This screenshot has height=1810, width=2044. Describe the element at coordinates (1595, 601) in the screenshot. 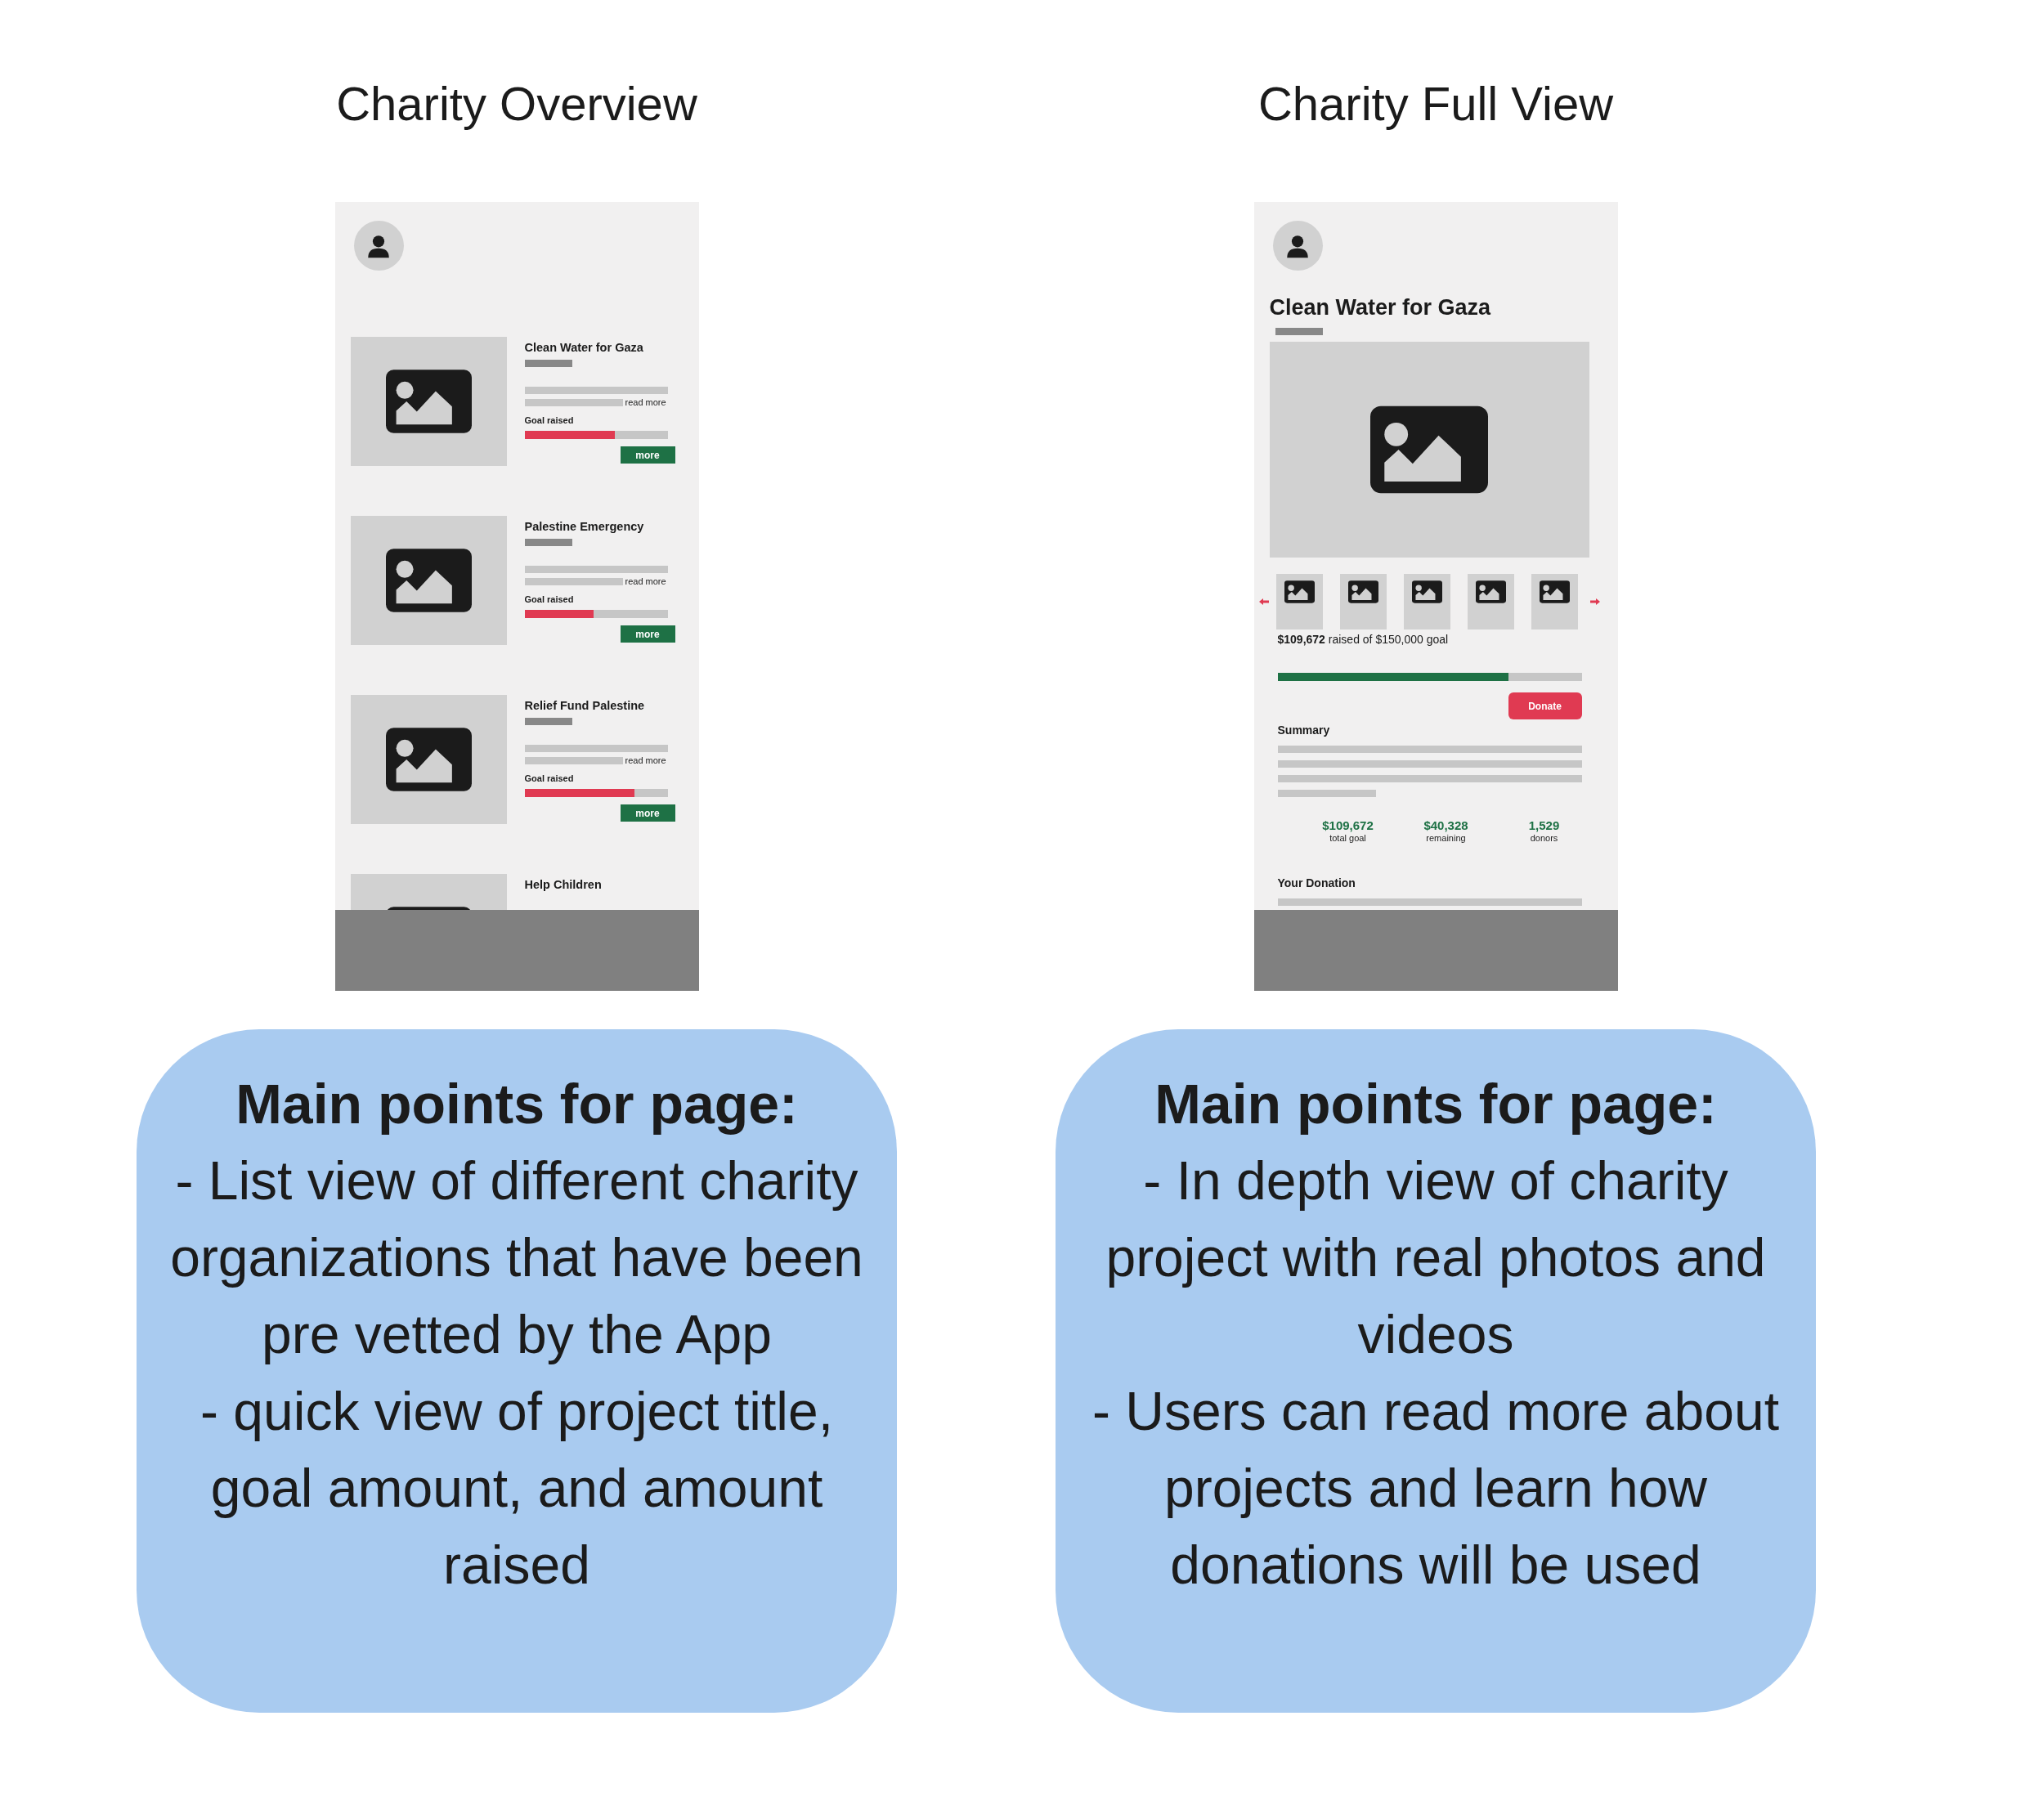

I see `arrow-right-icon` at that location.